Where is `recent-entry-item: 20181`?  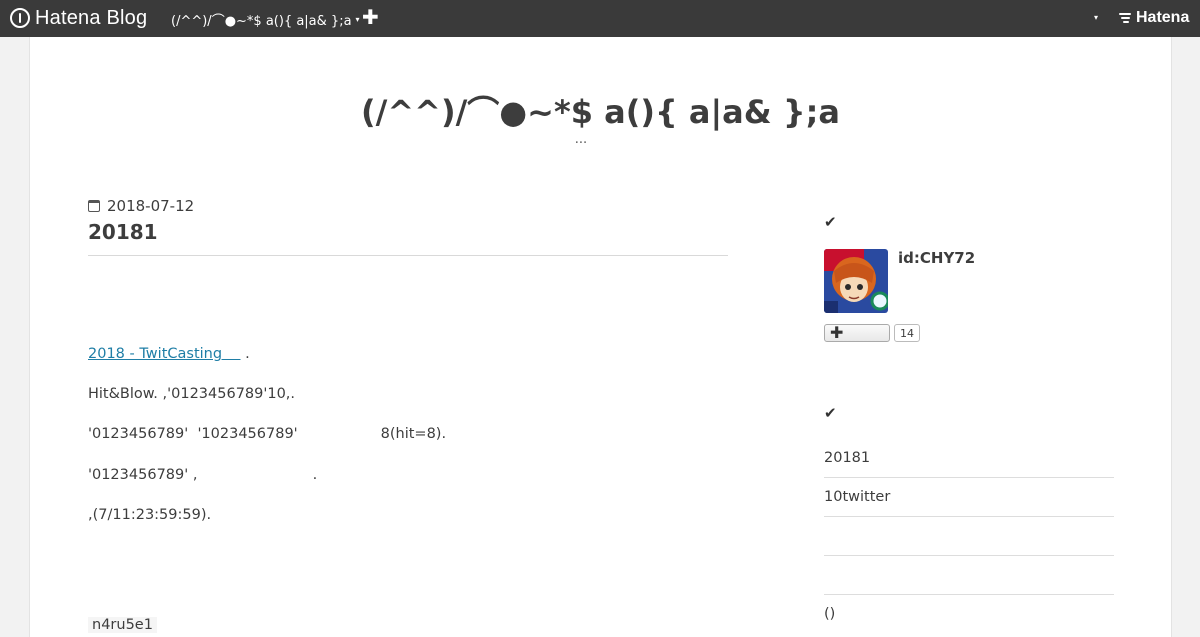 recent-entry-item: 20181 is located at coordinates (969, 458).